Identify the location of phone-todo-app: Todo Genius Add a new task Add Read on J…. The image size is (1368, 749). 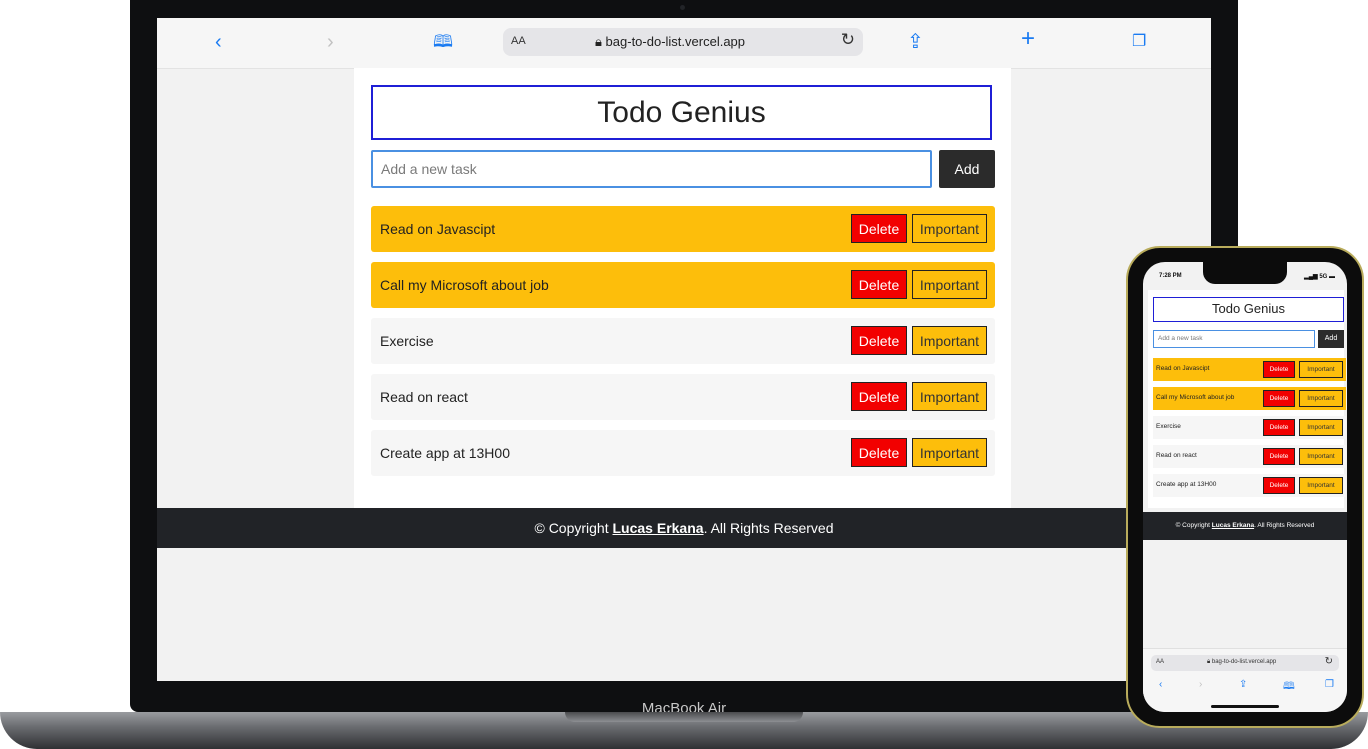
(1247, 399).